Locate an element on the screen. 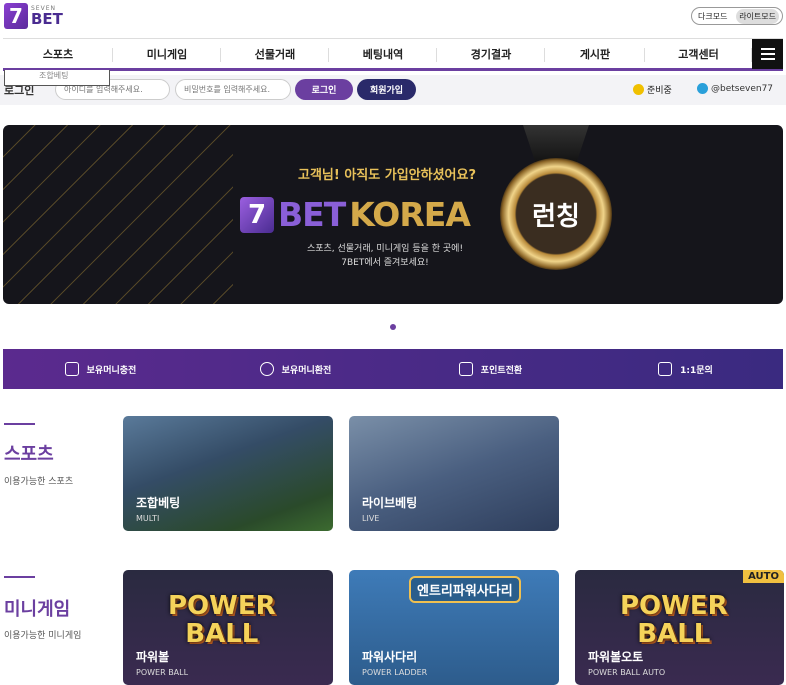  sports-dropdown-item: 조합베팅 is located at coordinates (57, 78).